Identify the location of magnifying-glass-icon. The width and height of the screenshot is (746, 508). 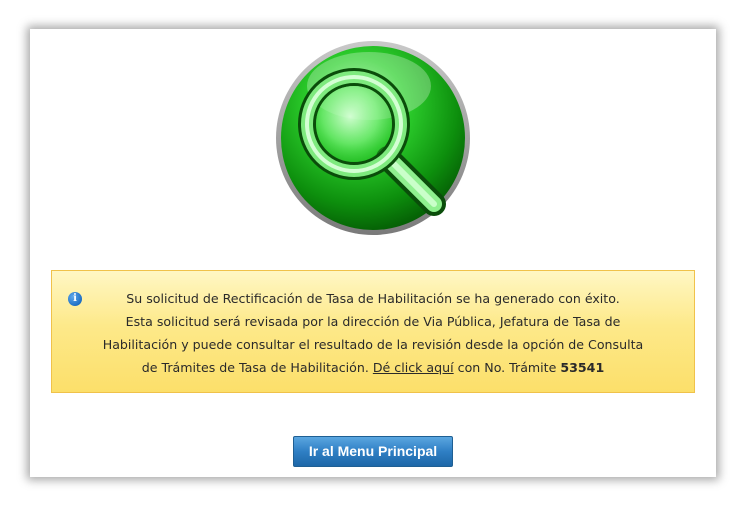
(373, 138).